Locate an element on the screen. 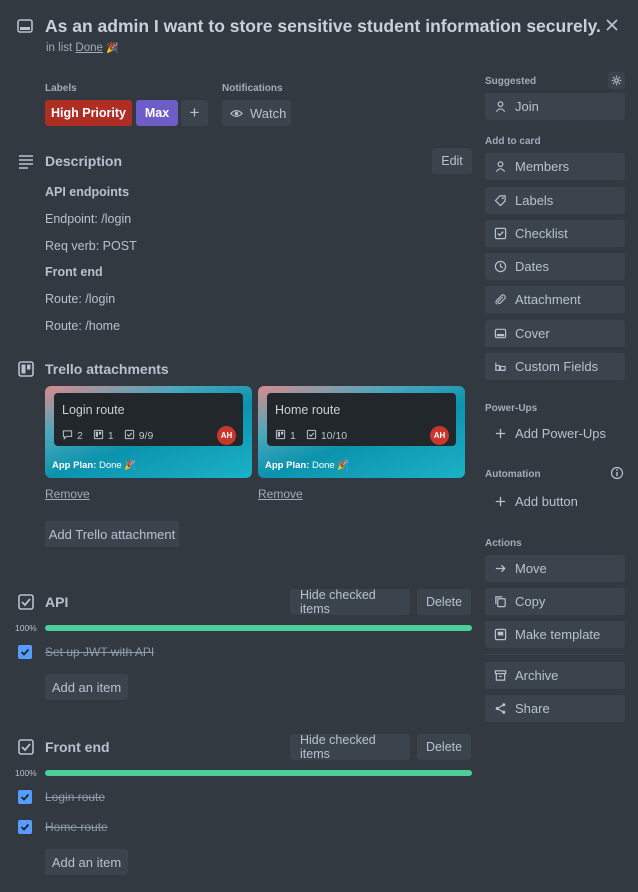 This screenshot has height=892, width=638. watch-button: Watch is located at coordinates (256, 113).